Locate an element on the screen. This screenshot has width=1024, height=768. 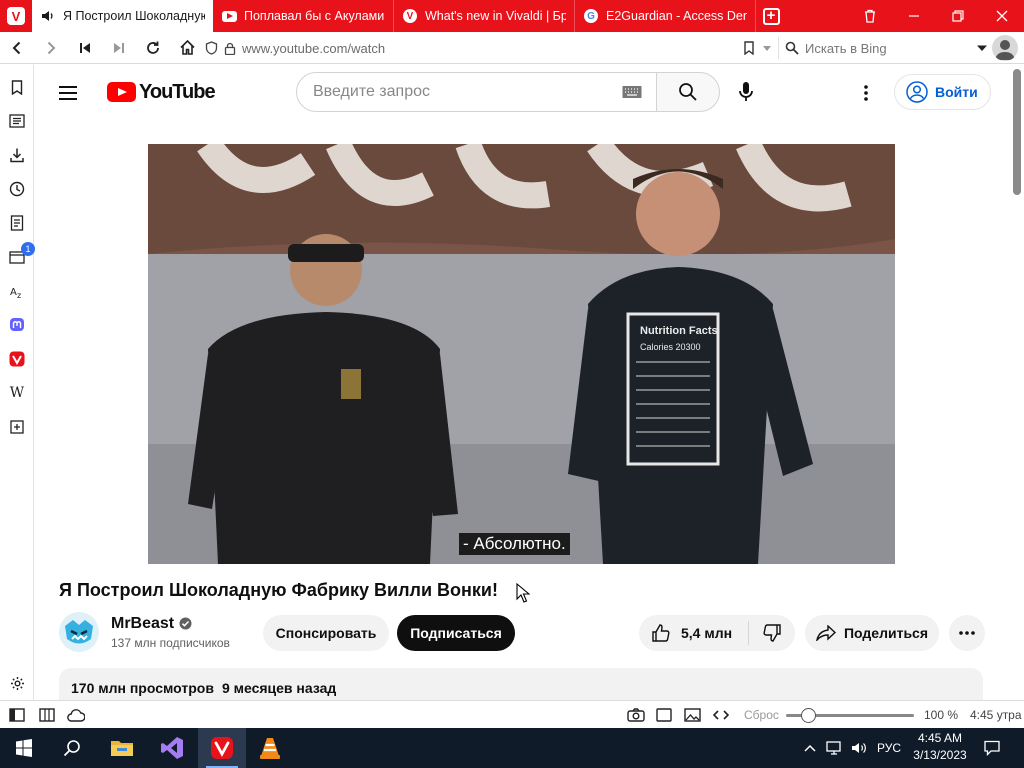
close-button is located at coordinates (1002, 16).